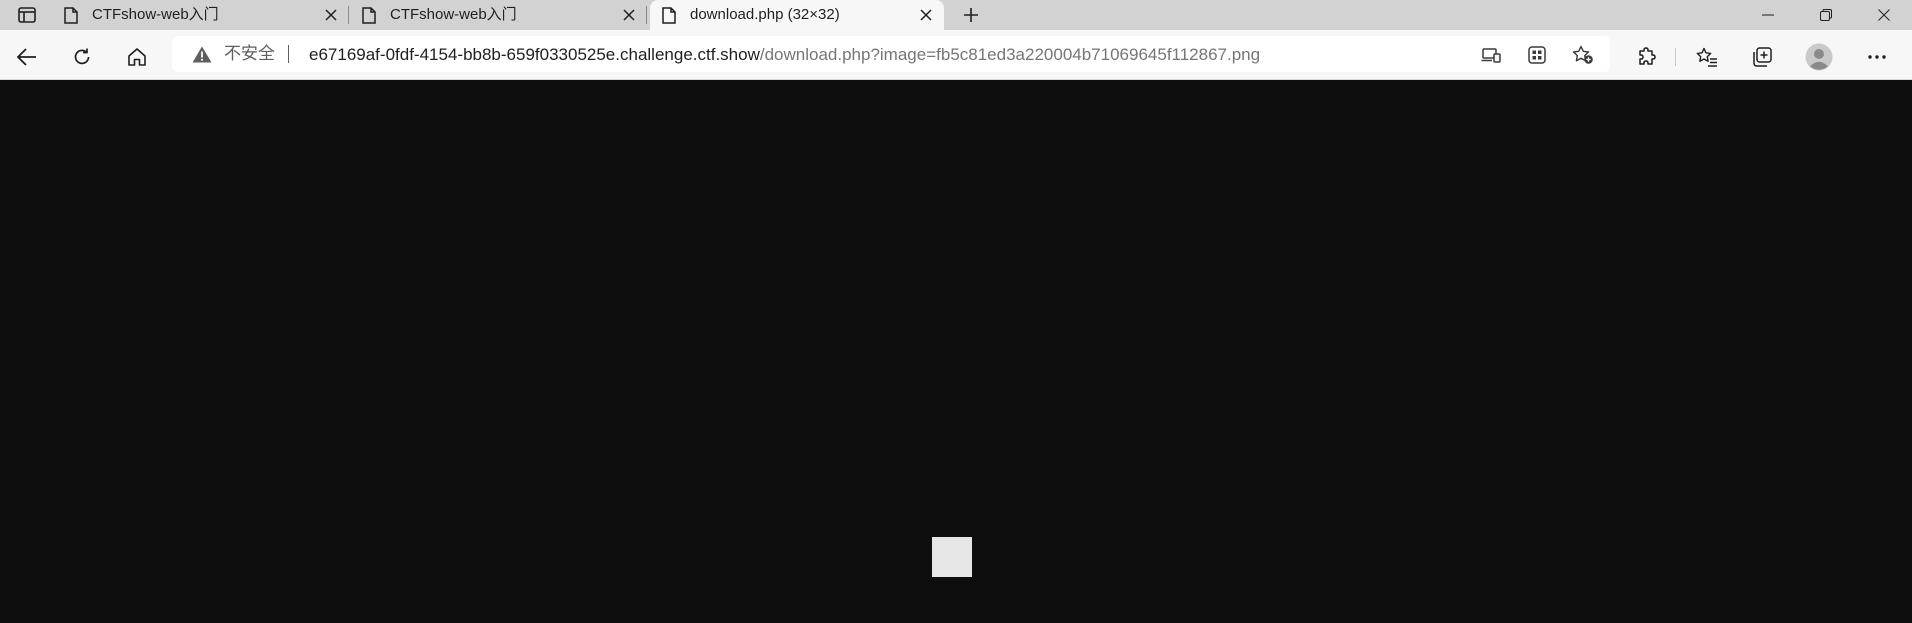 The height and width of the screenshot is (623, 1912). I want to click on tab-actions-button, so click(27, 15).